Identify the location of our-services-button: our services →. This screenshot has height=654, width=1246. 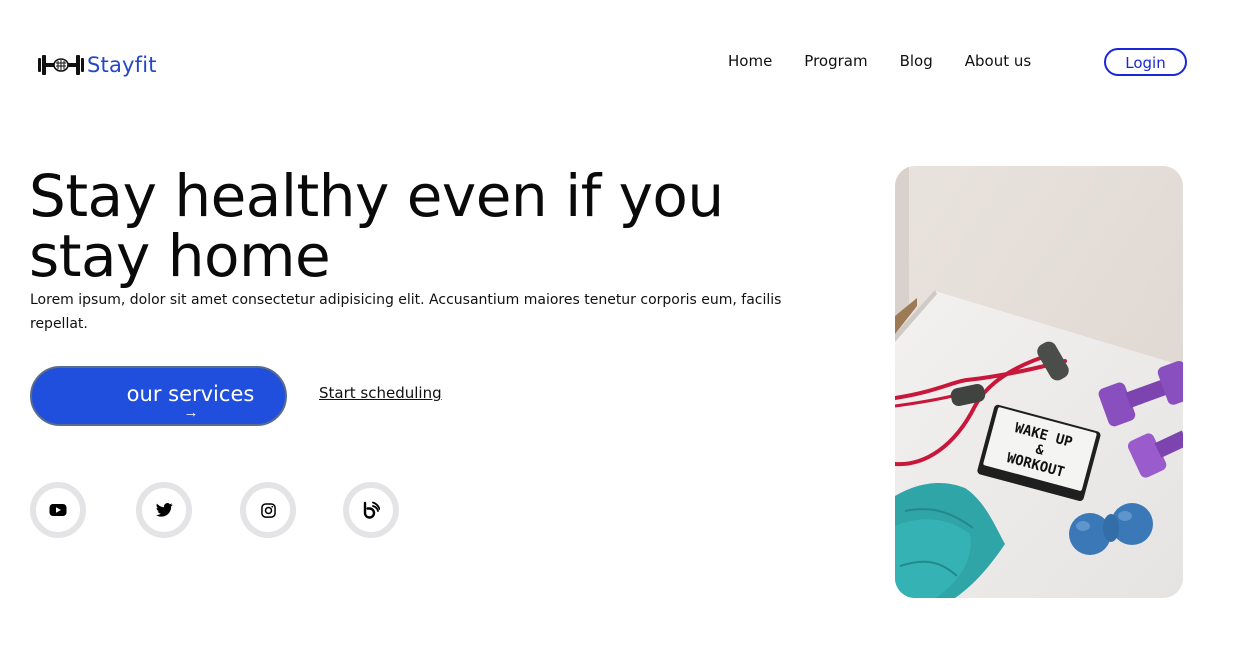
(158, 396).